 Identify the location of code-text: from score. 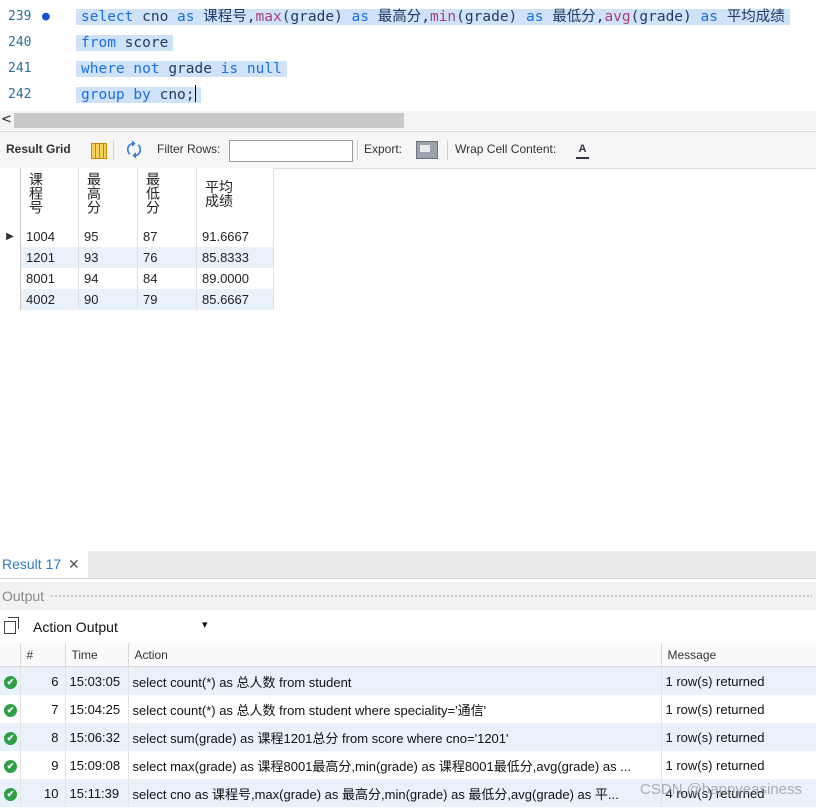
(125, 43).